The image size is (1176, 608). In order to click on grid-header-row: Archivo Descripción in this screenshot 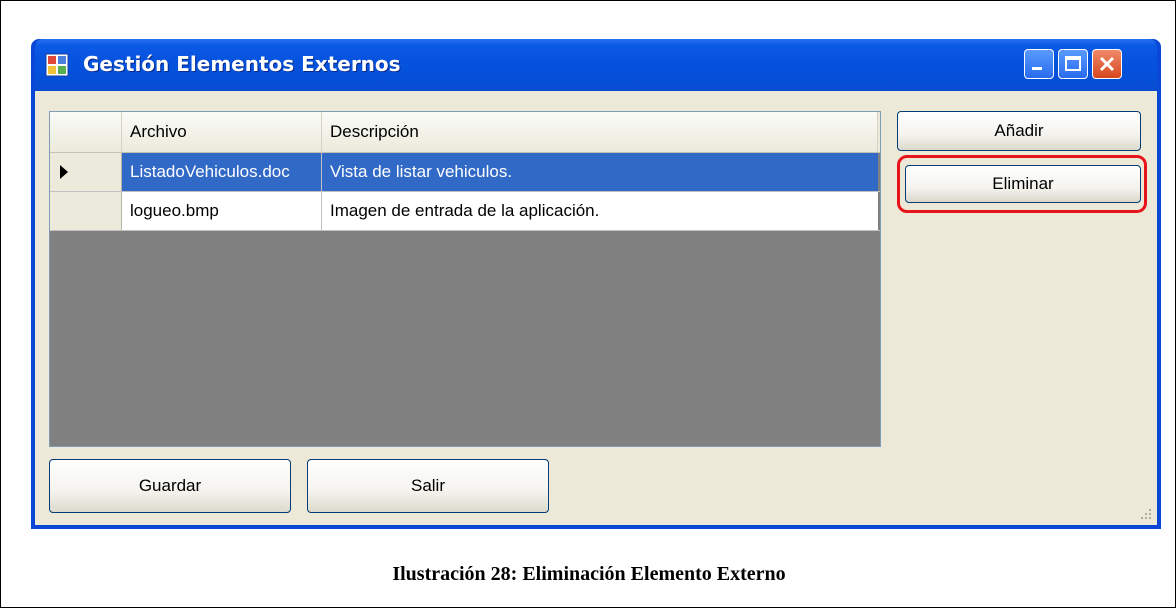, I will do `click(465, 132)`.